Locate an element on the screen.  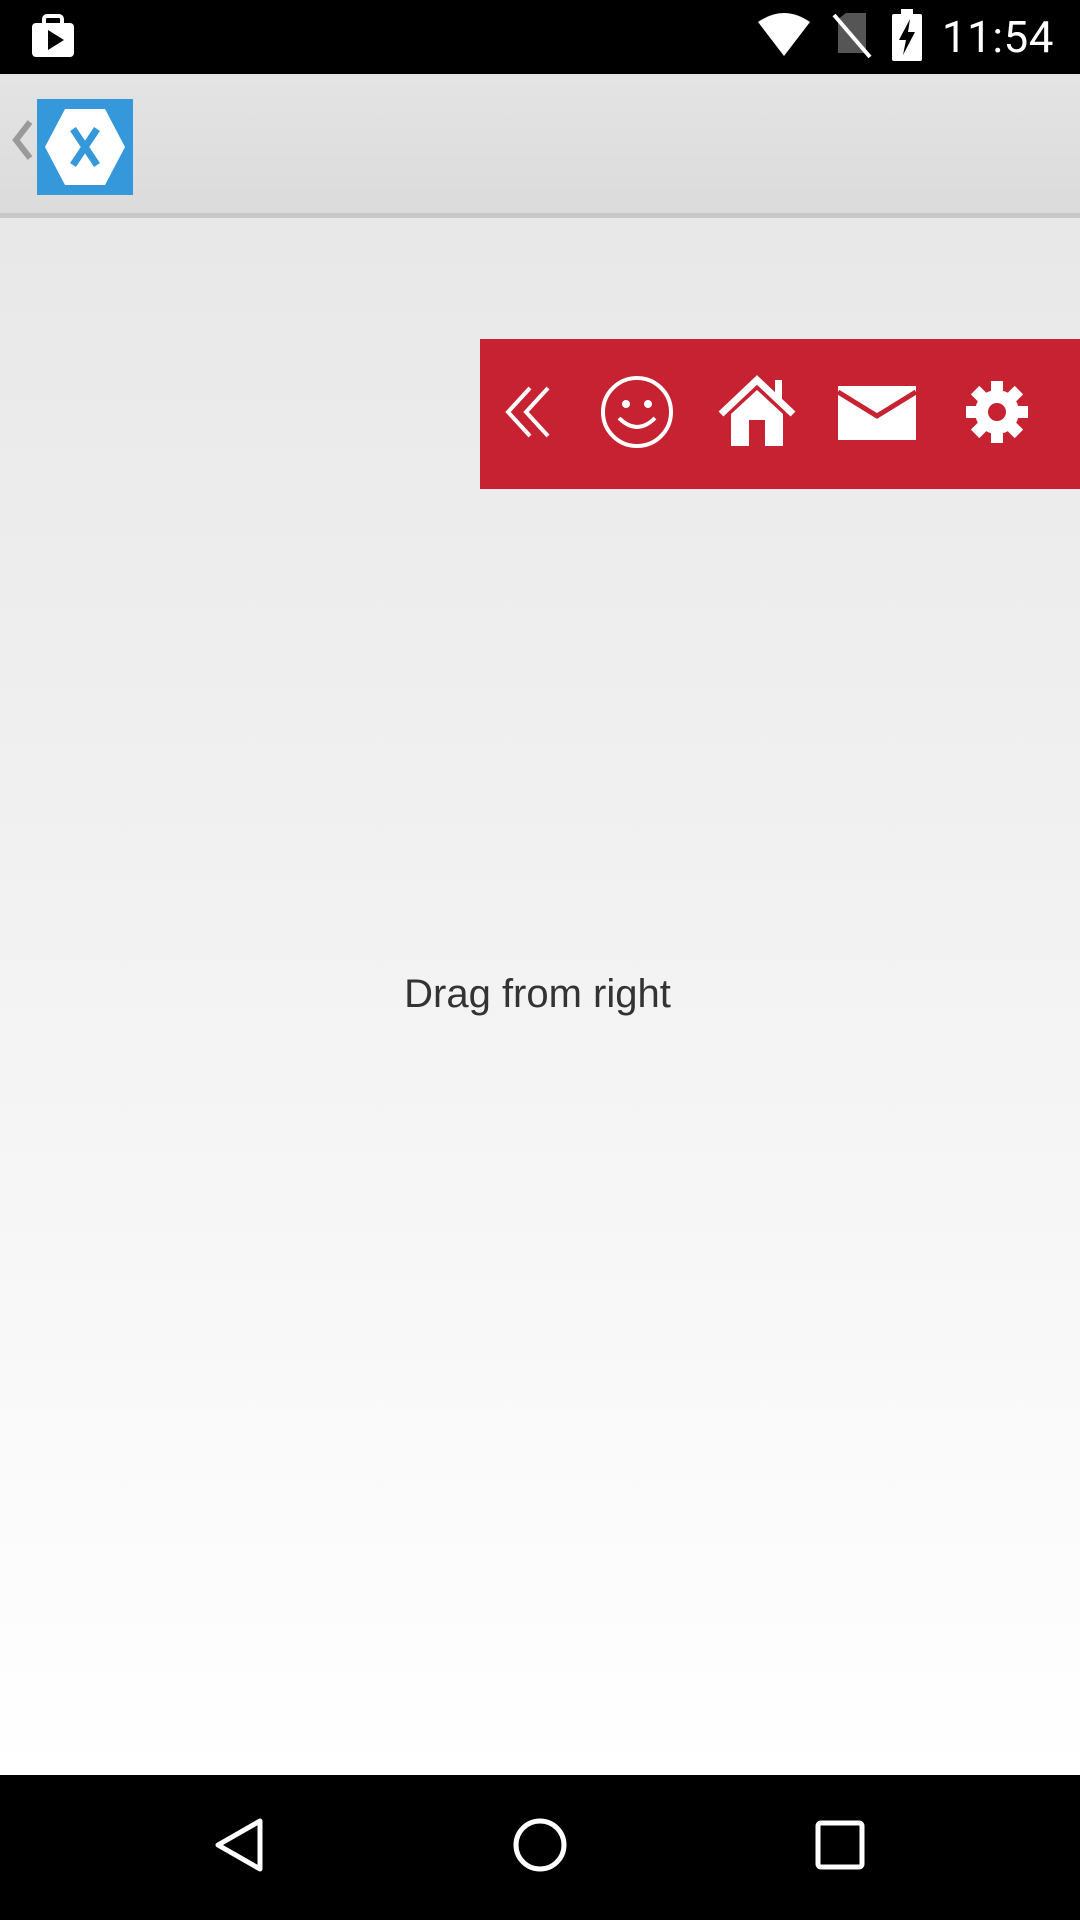
mail-icon is located at coordinates (877, 414).